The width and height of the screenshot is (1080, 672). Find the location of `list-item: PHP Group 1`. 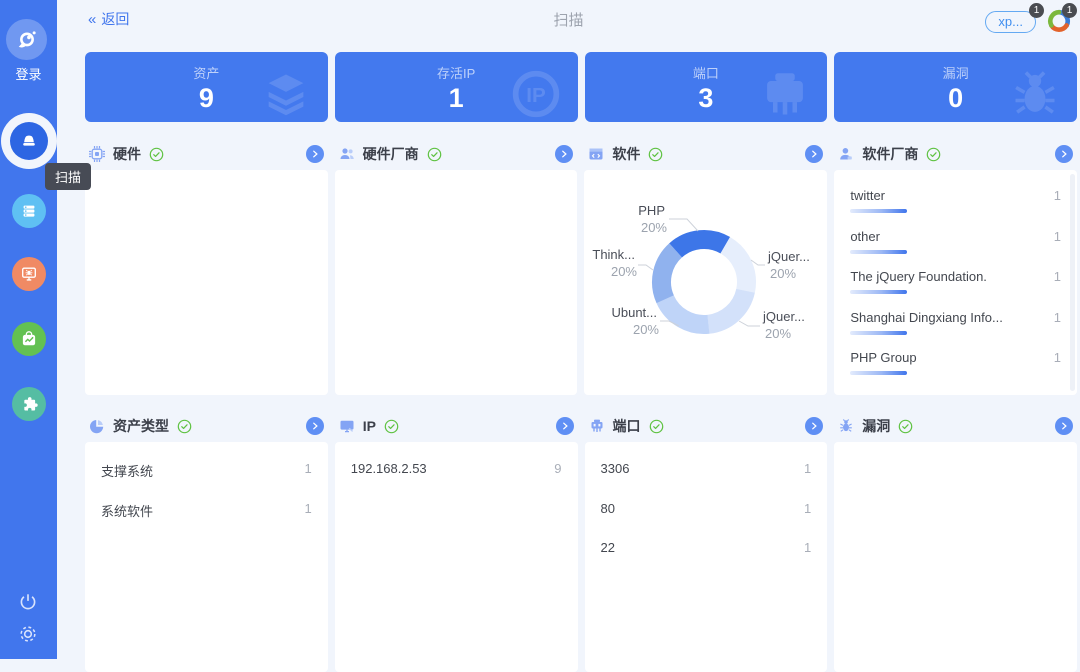

list-item: PHP Group 1 is located at coordinates (955, 358).